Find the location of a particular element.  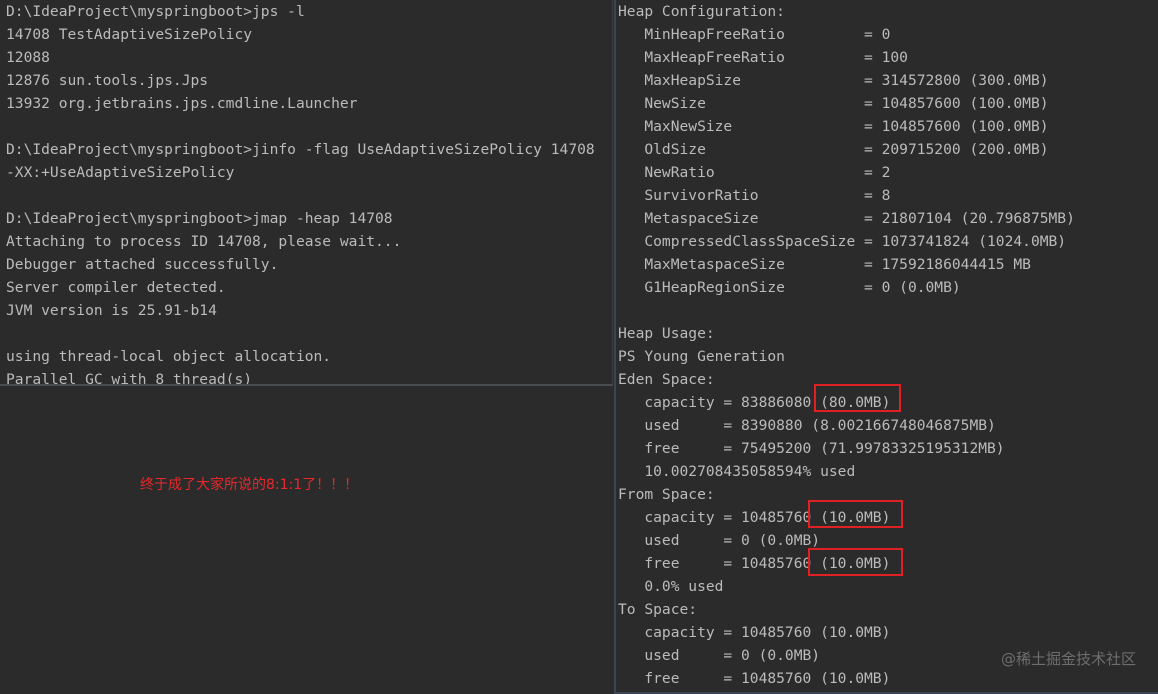

right-terminal-line: G1HeapRegionSize = 0 (0.0MB) is located at coordinates (789, 287).